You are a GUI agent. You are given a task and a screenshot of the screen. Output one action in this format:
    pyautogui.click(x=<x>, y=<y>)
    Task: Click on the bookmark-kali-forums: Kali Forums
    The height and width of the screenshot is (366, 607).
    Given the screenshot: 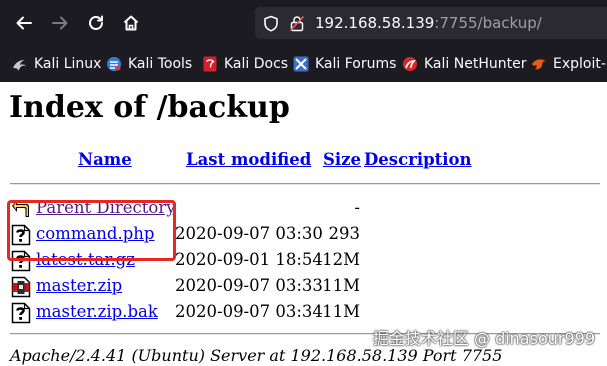 What is the action you would take?
    pyautogui.click(x=344, y=64)
    